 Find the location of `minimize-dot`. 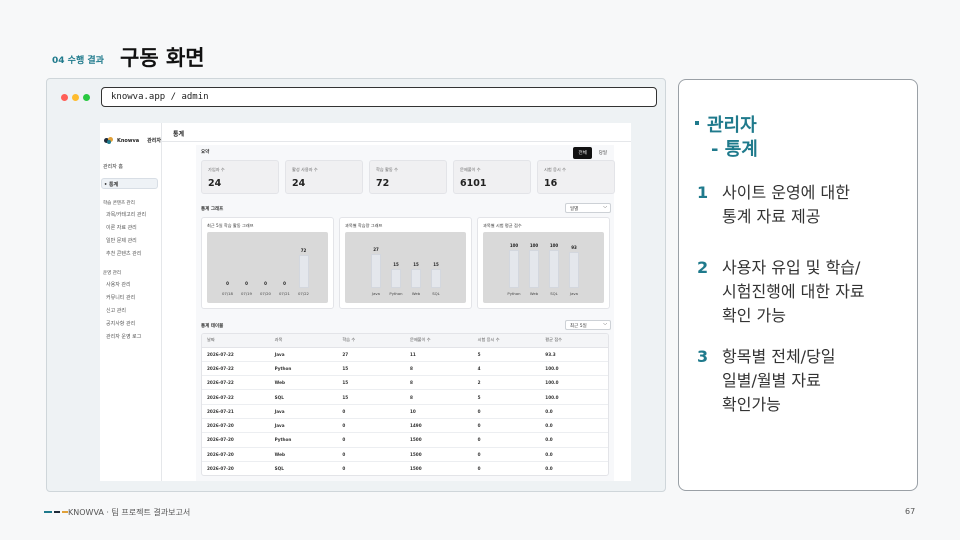

minimize-dot is located at coordinates (75, 97).